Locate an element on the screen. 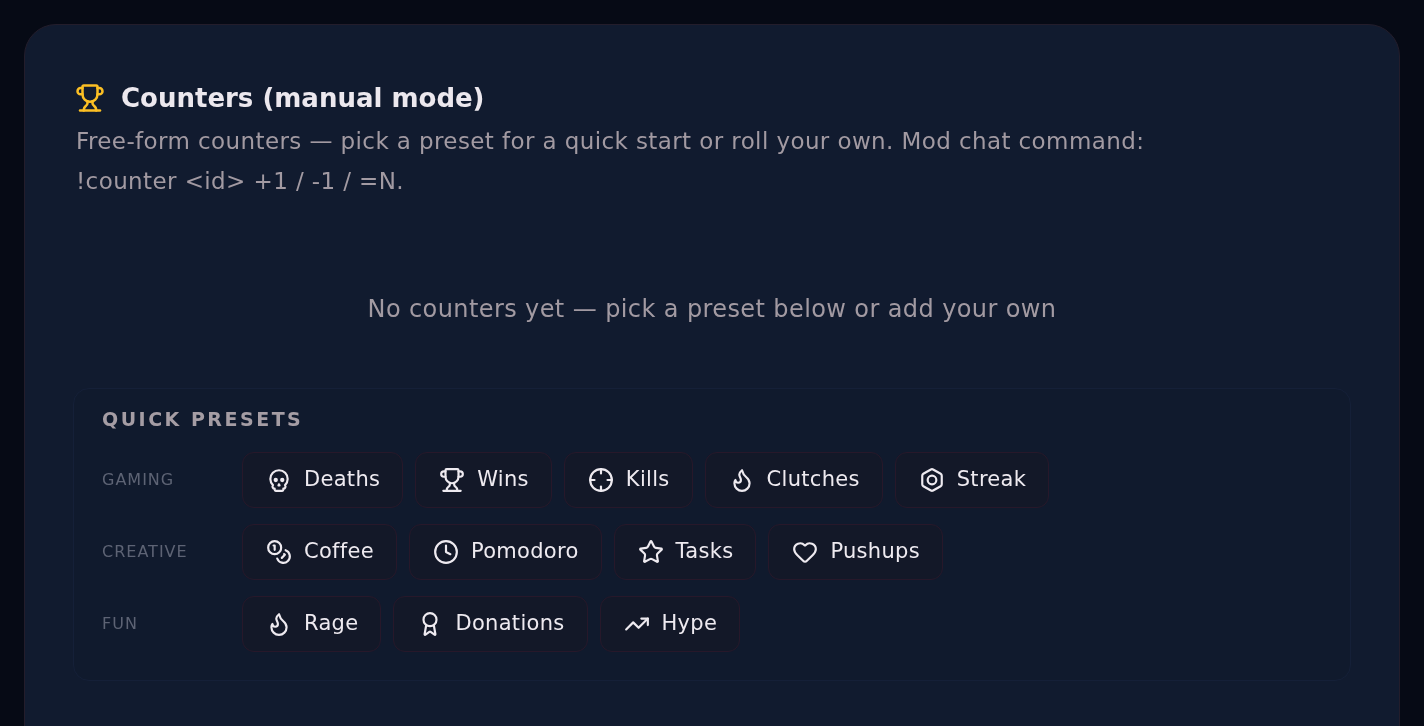 Image resolution: width=1424 pixels, height=726 pixels. hexagon-icon is located at coordinates (931, 480).